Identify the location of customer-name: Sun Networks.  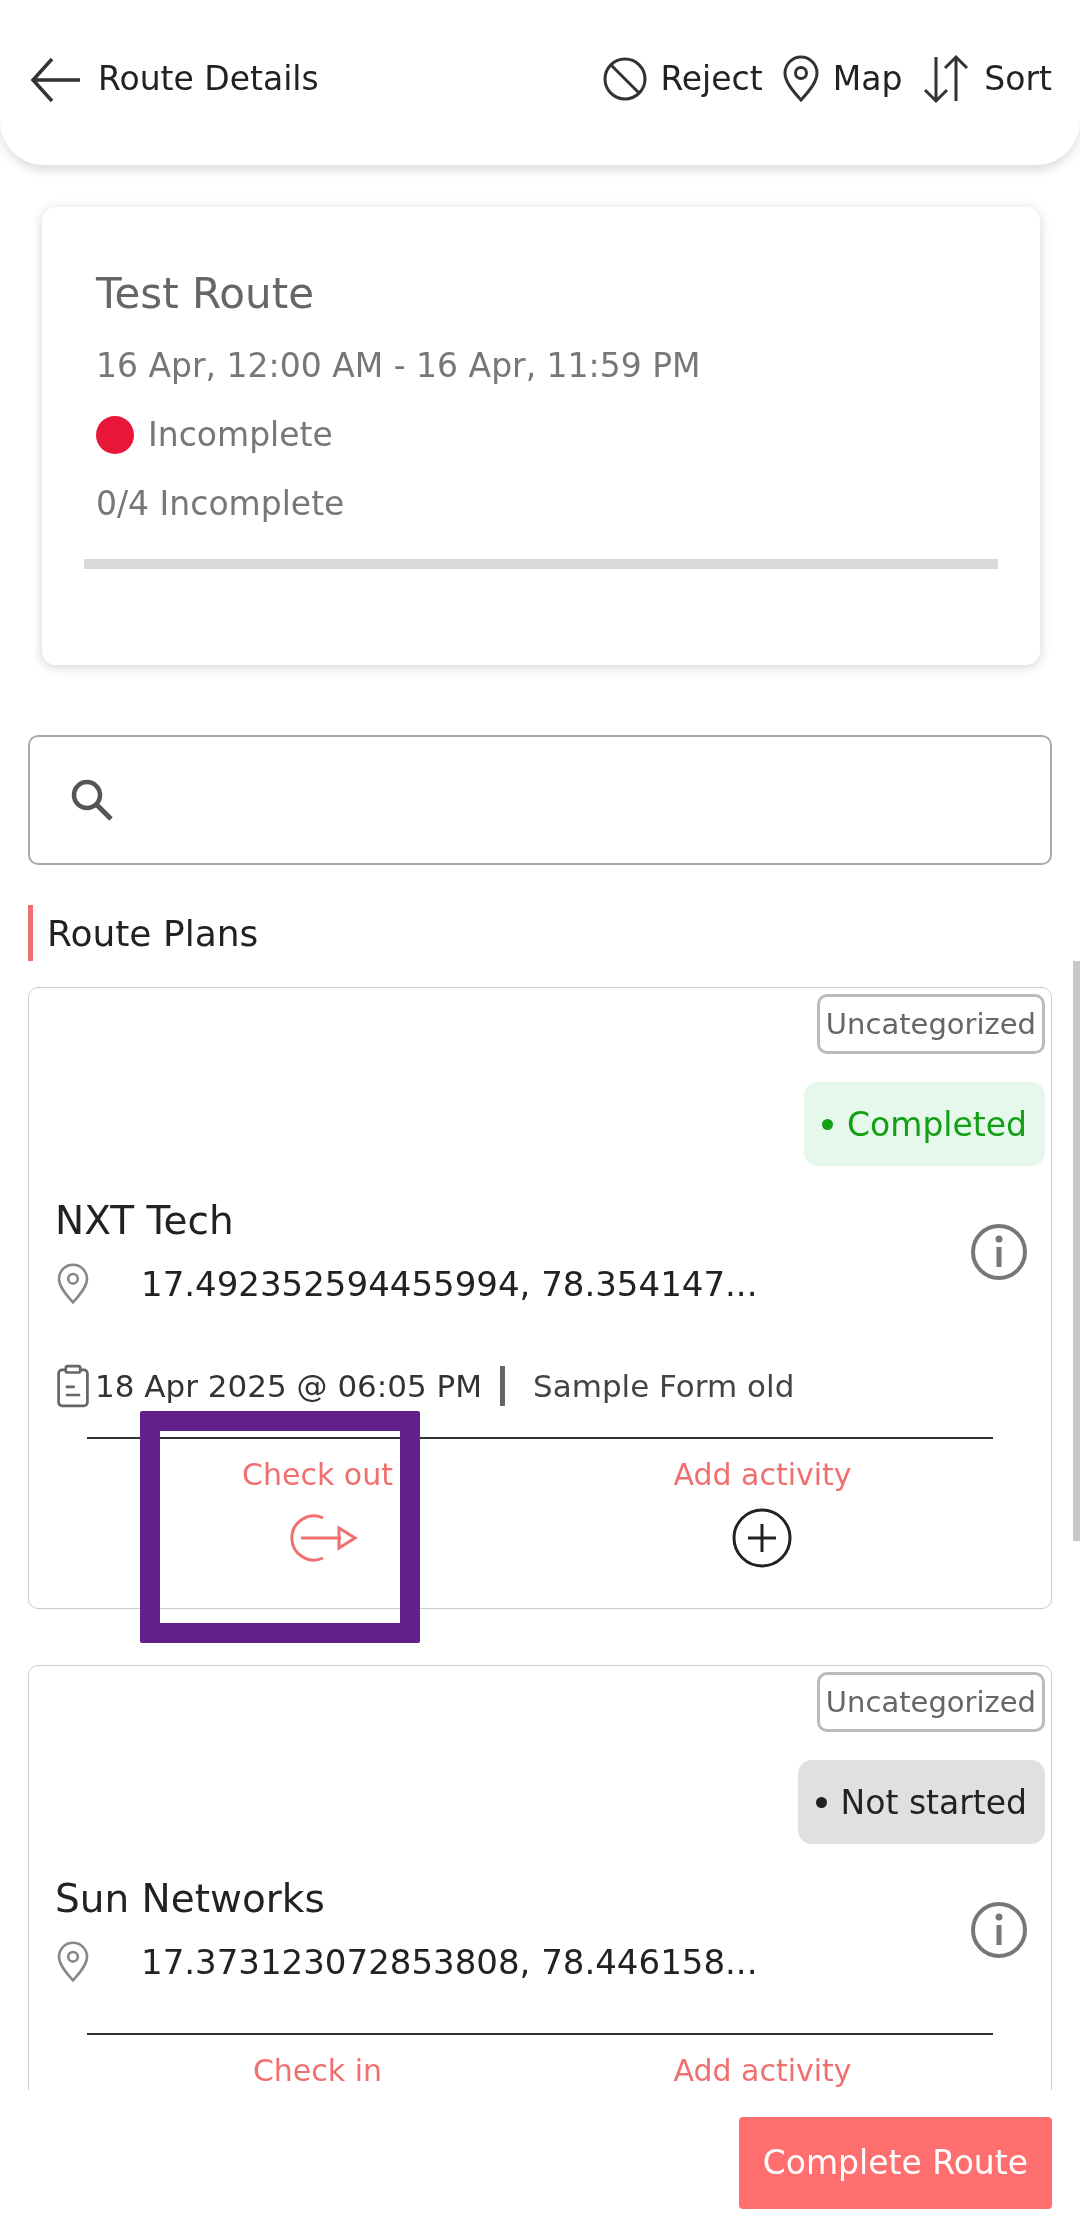
(190, 1898).